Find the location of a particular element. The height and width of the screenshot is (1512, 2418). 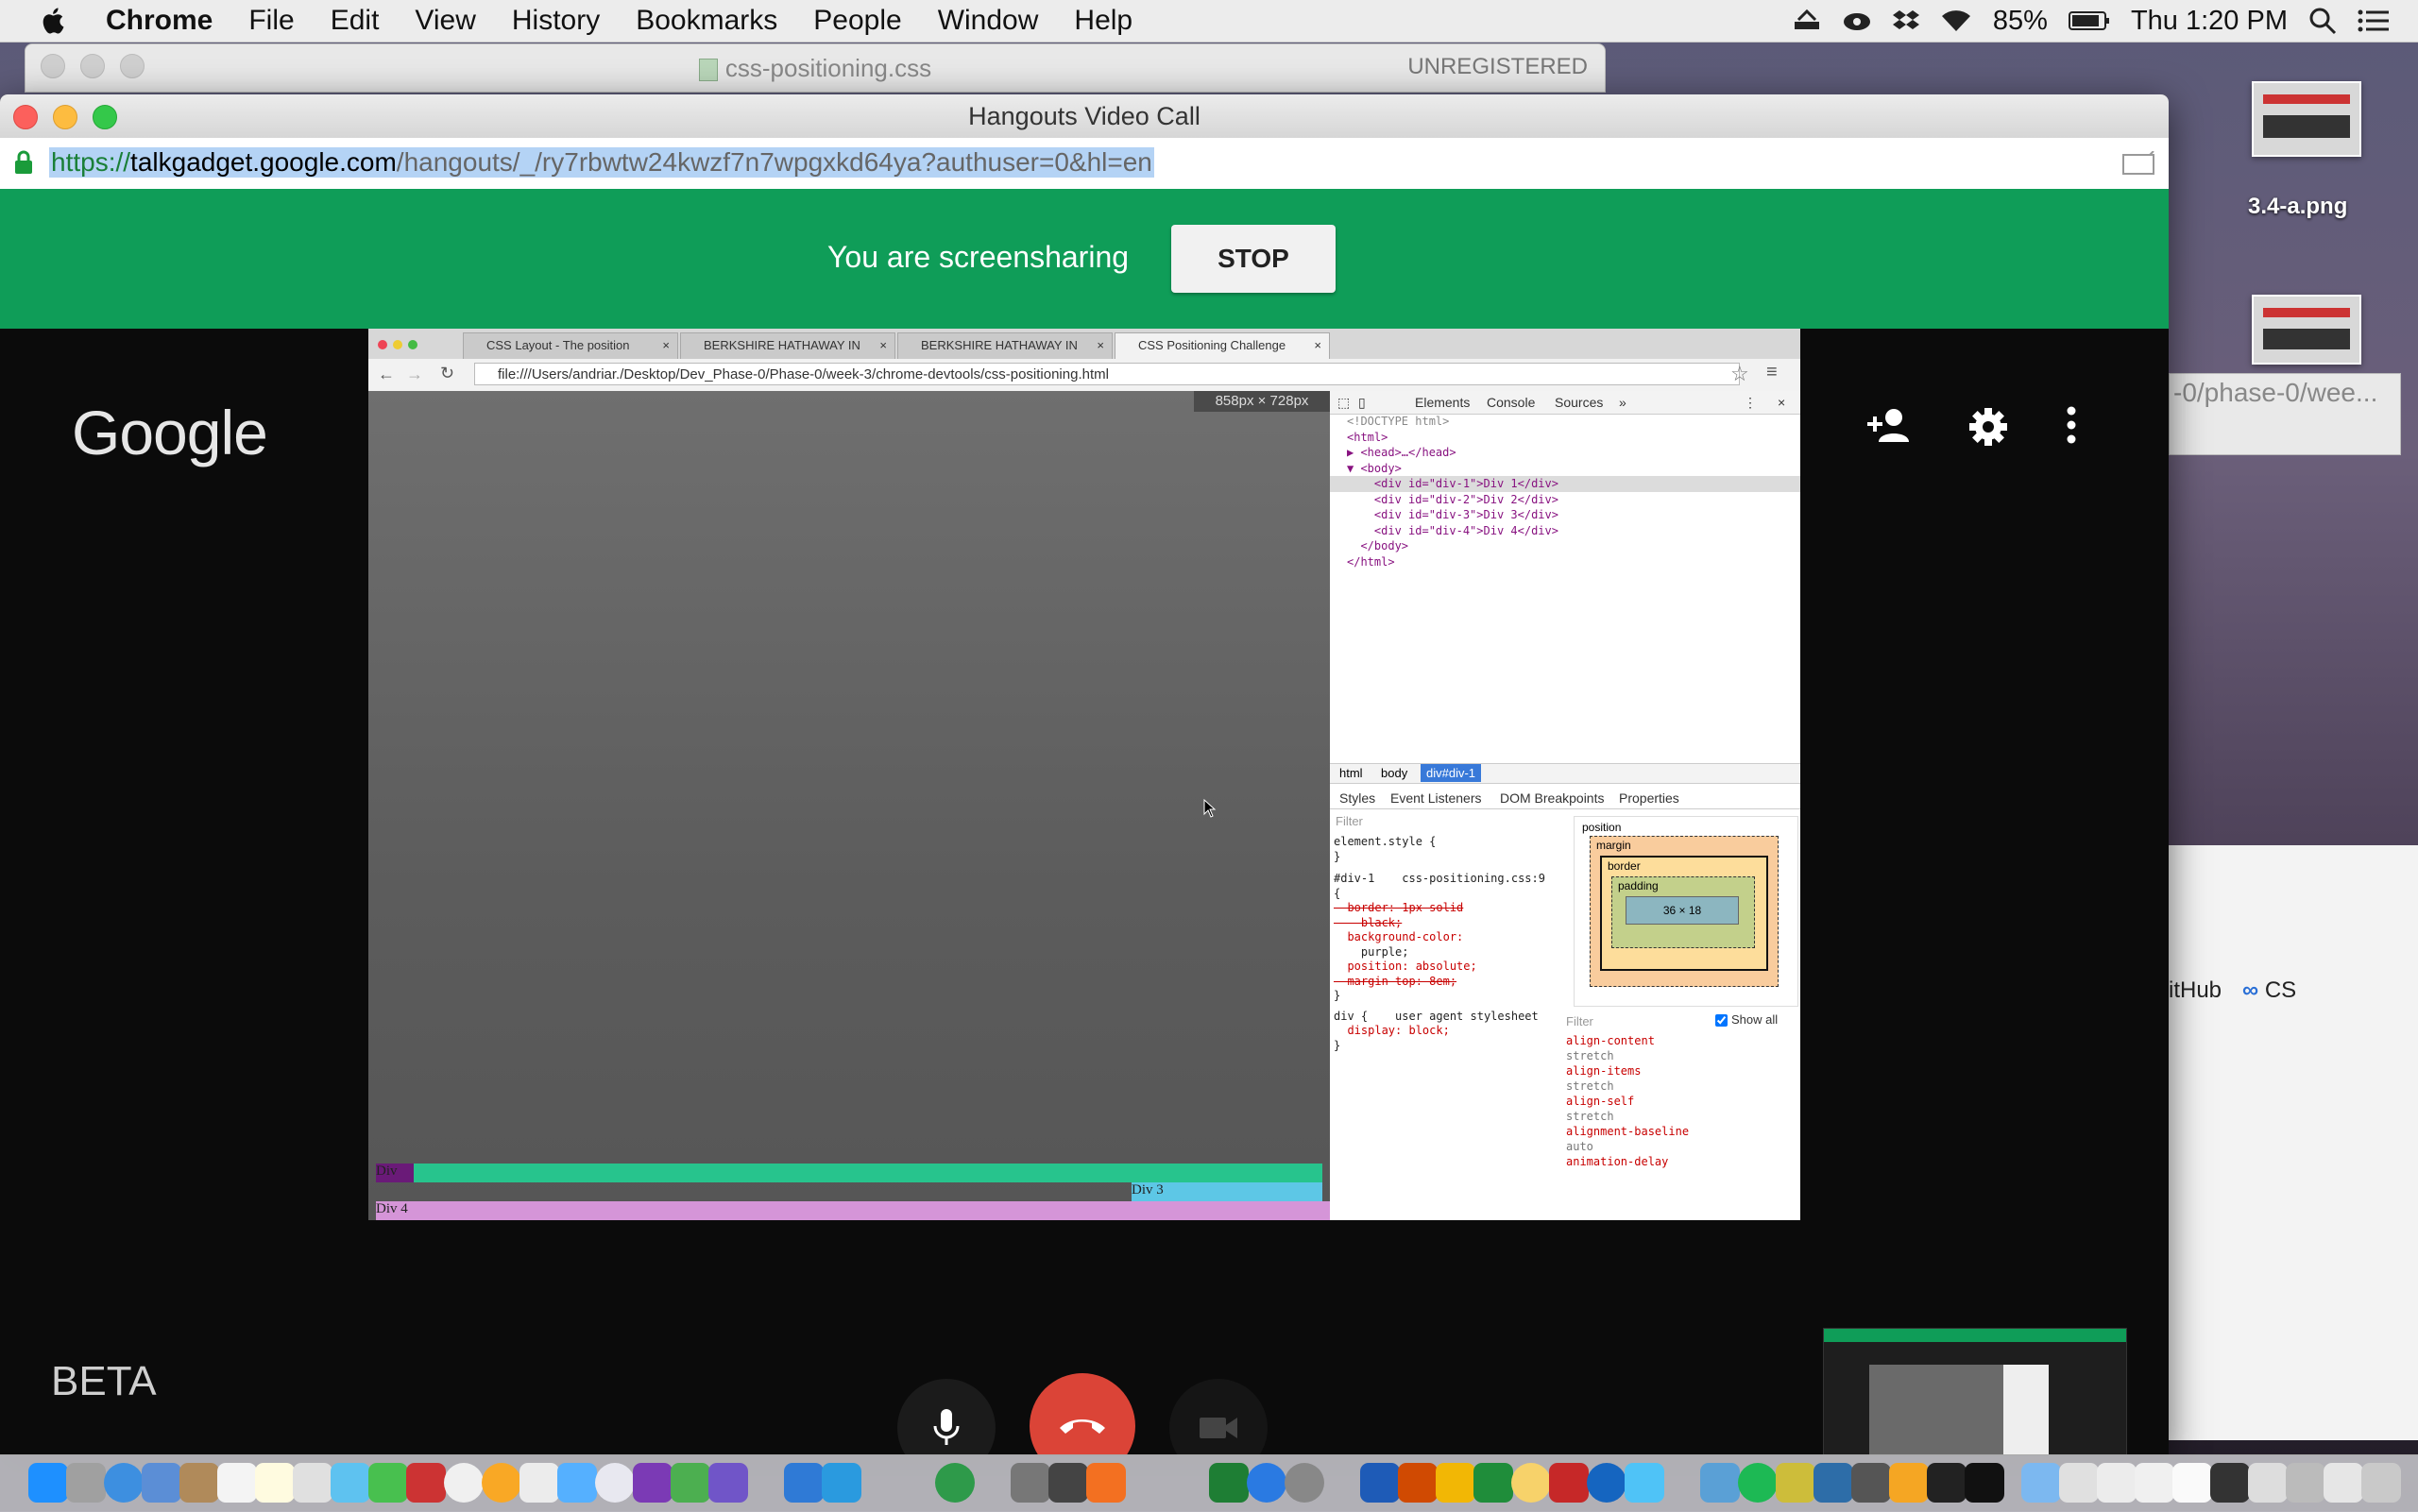

itunes-icon is located at coordinates (615, 1483).